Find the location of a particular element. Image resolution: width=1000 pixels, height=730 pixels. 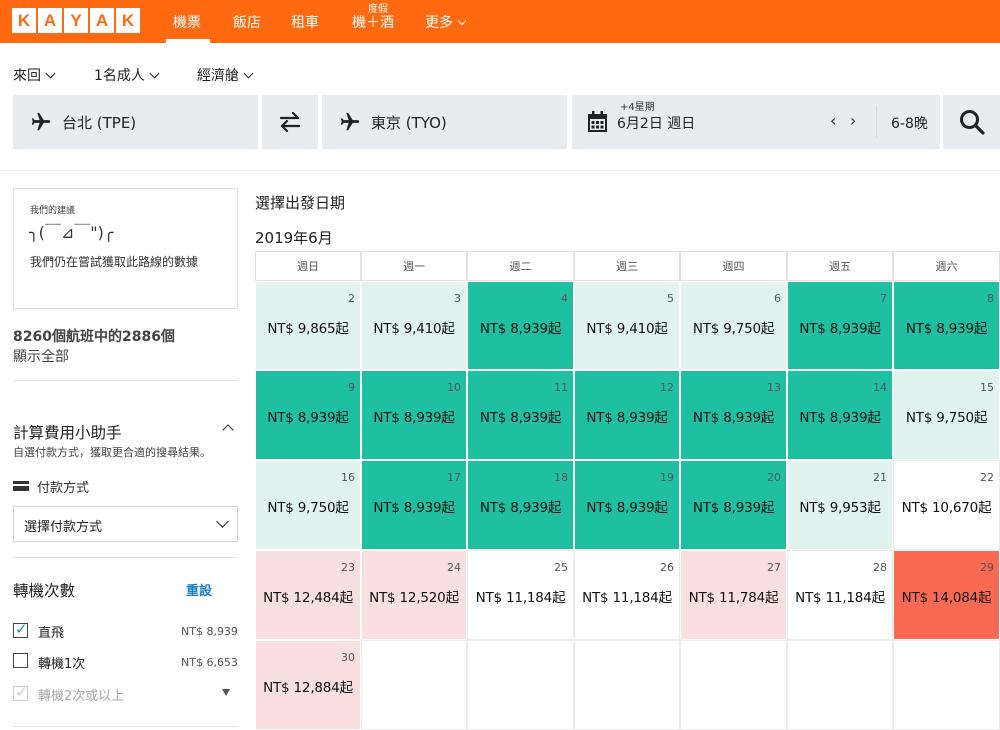

day-number: 3 is located at coordinates (457, 298).